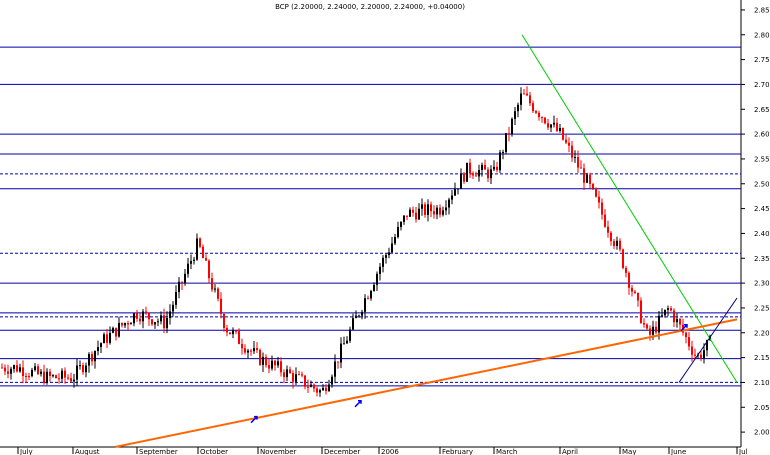 Image resolution: width=770 pixels, height=455 pixels. I want to click on y-tick-label-1: 2.05, so click(762, 408).